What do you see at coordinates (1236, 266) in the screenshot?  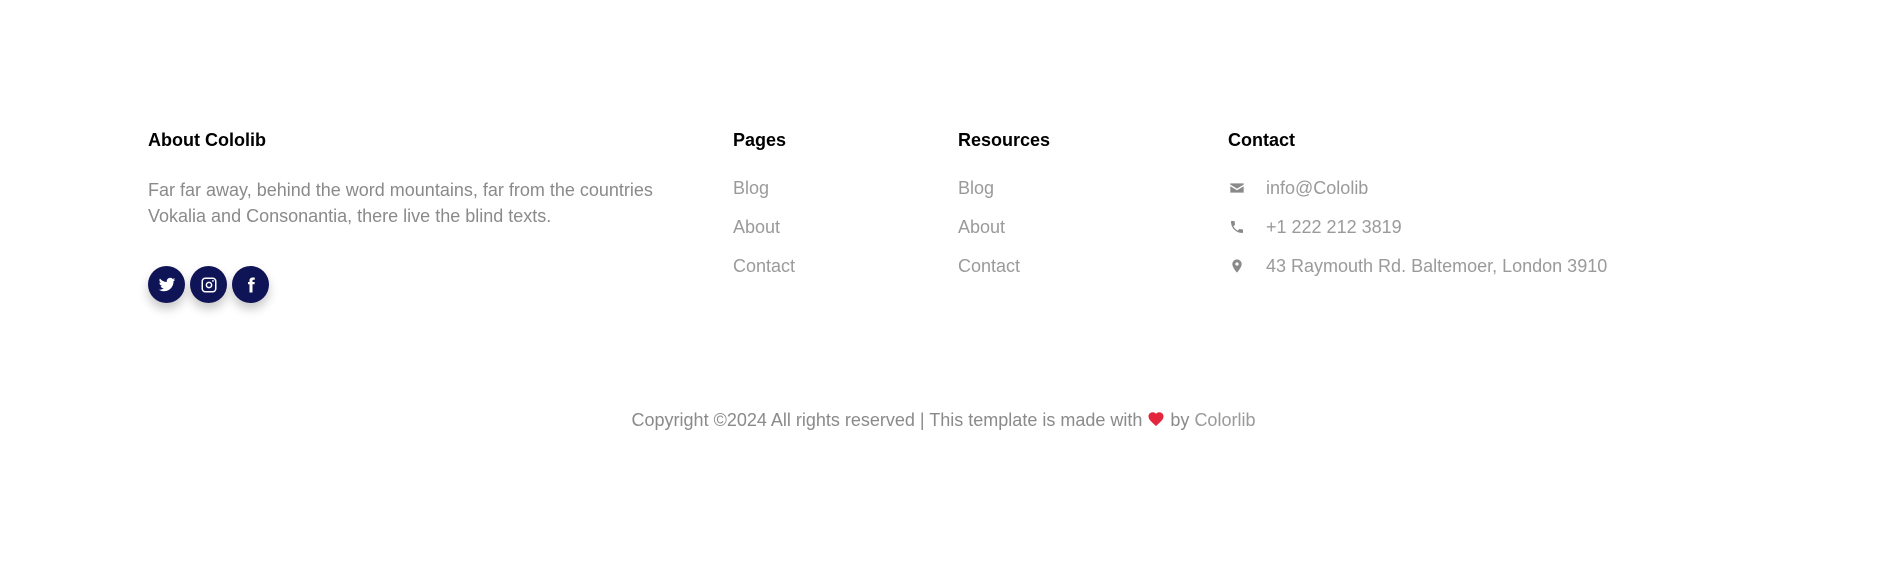 I see `map-marker-icon` at bounding box center [1236, 266].